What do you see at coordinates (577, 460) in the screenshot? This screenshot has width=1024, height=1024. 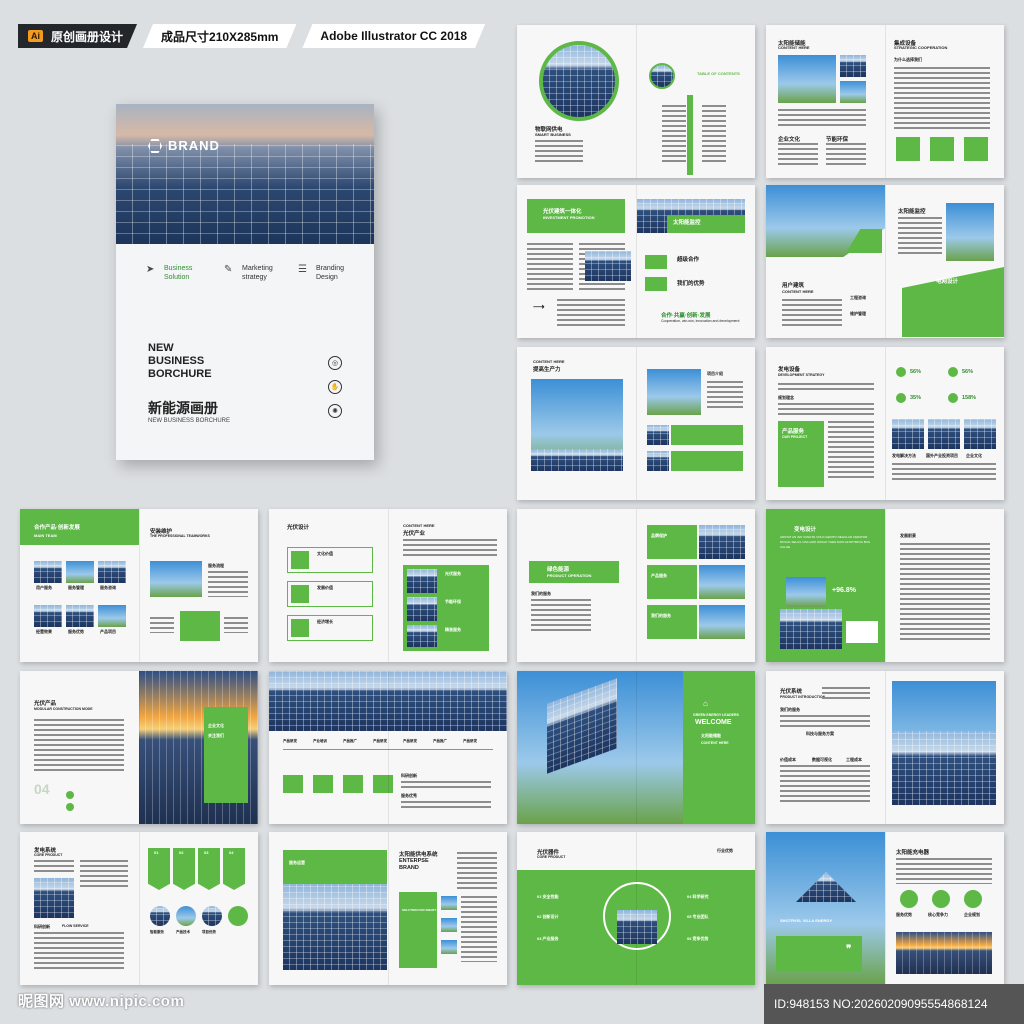 I see `panel-strip` at bounding box center [577, 460].